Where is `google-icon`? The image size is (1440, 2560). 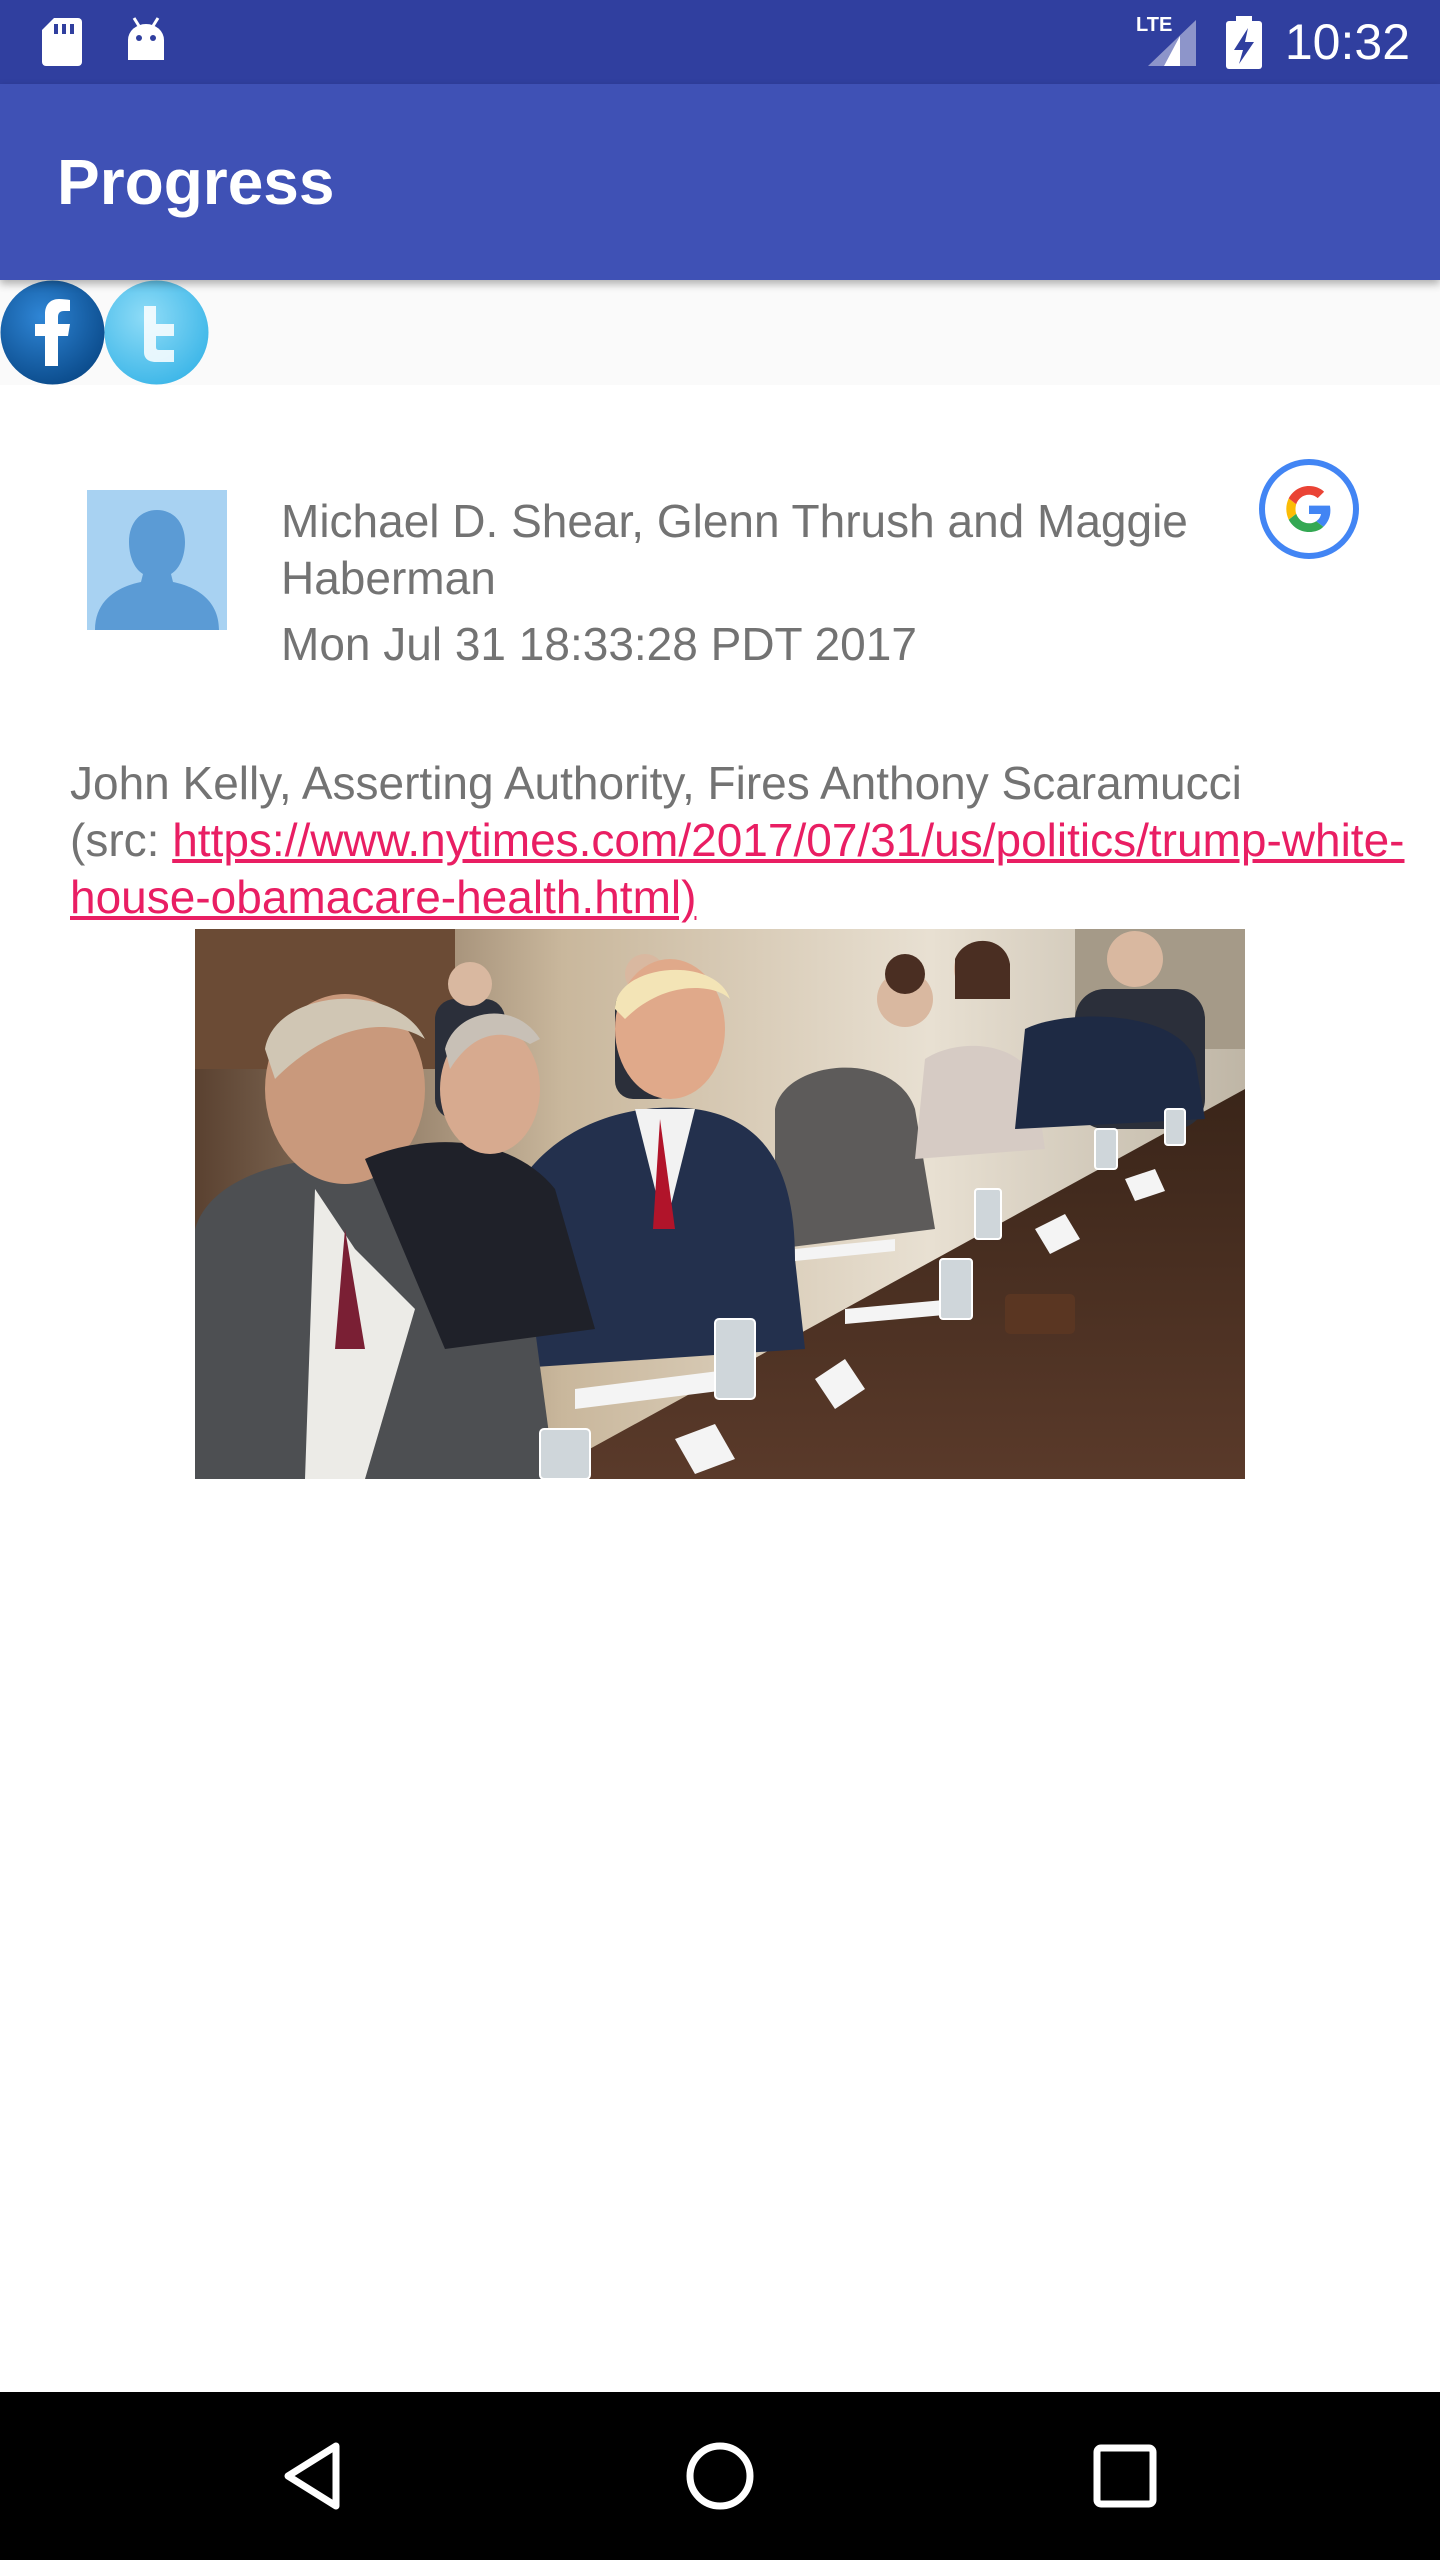
google-icon is located at coordinates (1309, 509).